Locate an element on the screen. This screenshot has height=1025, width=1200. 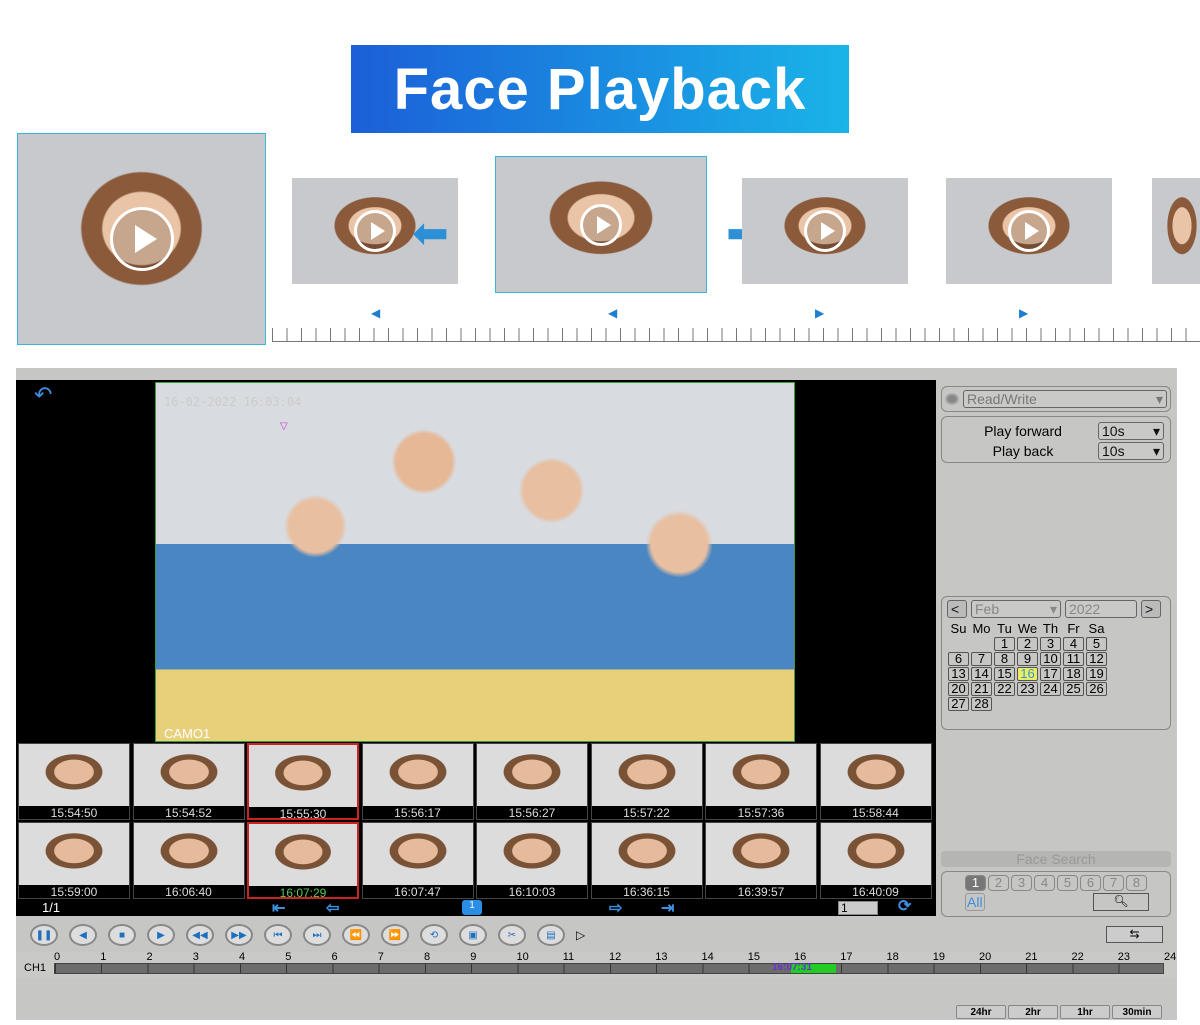
back-arrow-icon: ↶ is located at coordinates (43, 395).